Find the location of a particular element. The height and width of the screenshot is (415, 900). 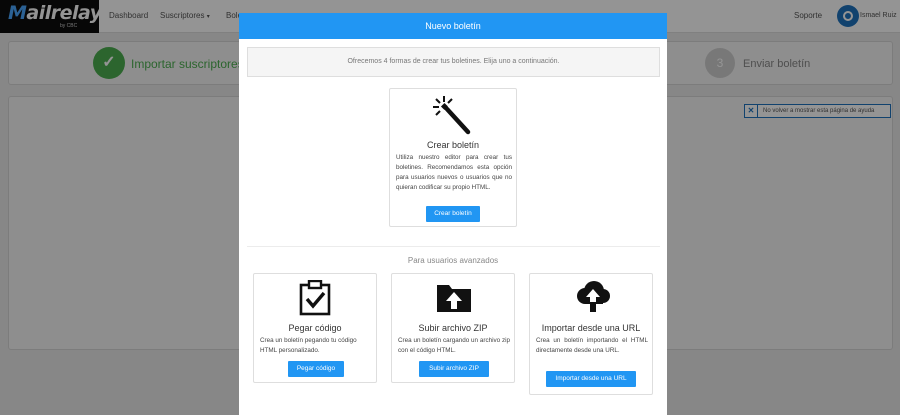

paste-card-title: Pegar código is located at coordinates (315, 328).